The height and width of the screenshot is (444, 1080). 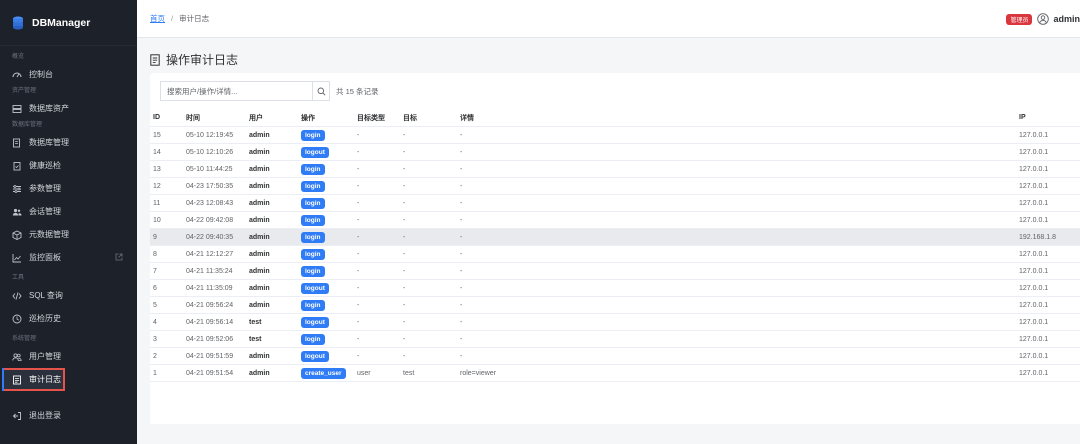 I want to click on sidebar-item-db-assets: 数据库资产, so click(x=68, y=108).